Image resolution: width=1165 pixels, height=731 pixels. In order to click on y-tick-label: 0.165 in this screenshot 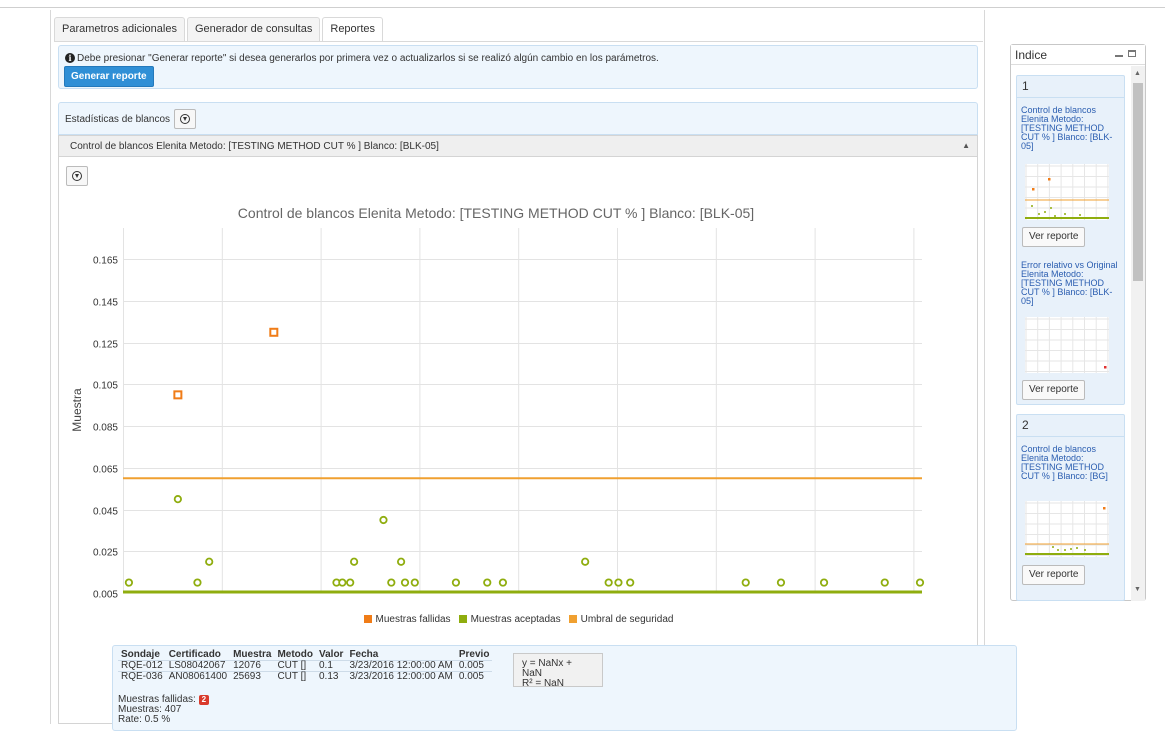, I will do `click(105, 261)`.